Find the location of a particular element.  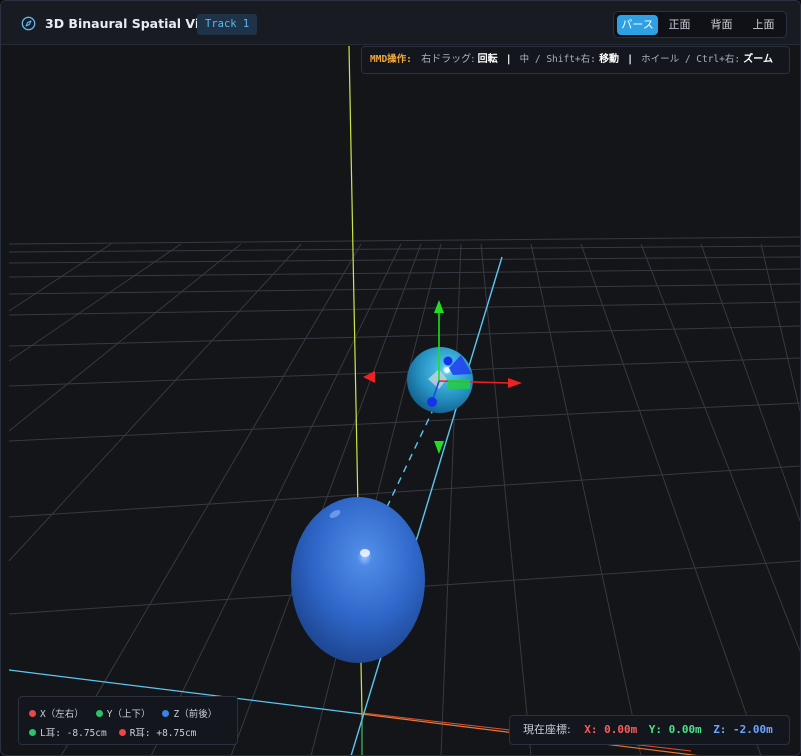

listener-head is located at coordinates (358, 580).